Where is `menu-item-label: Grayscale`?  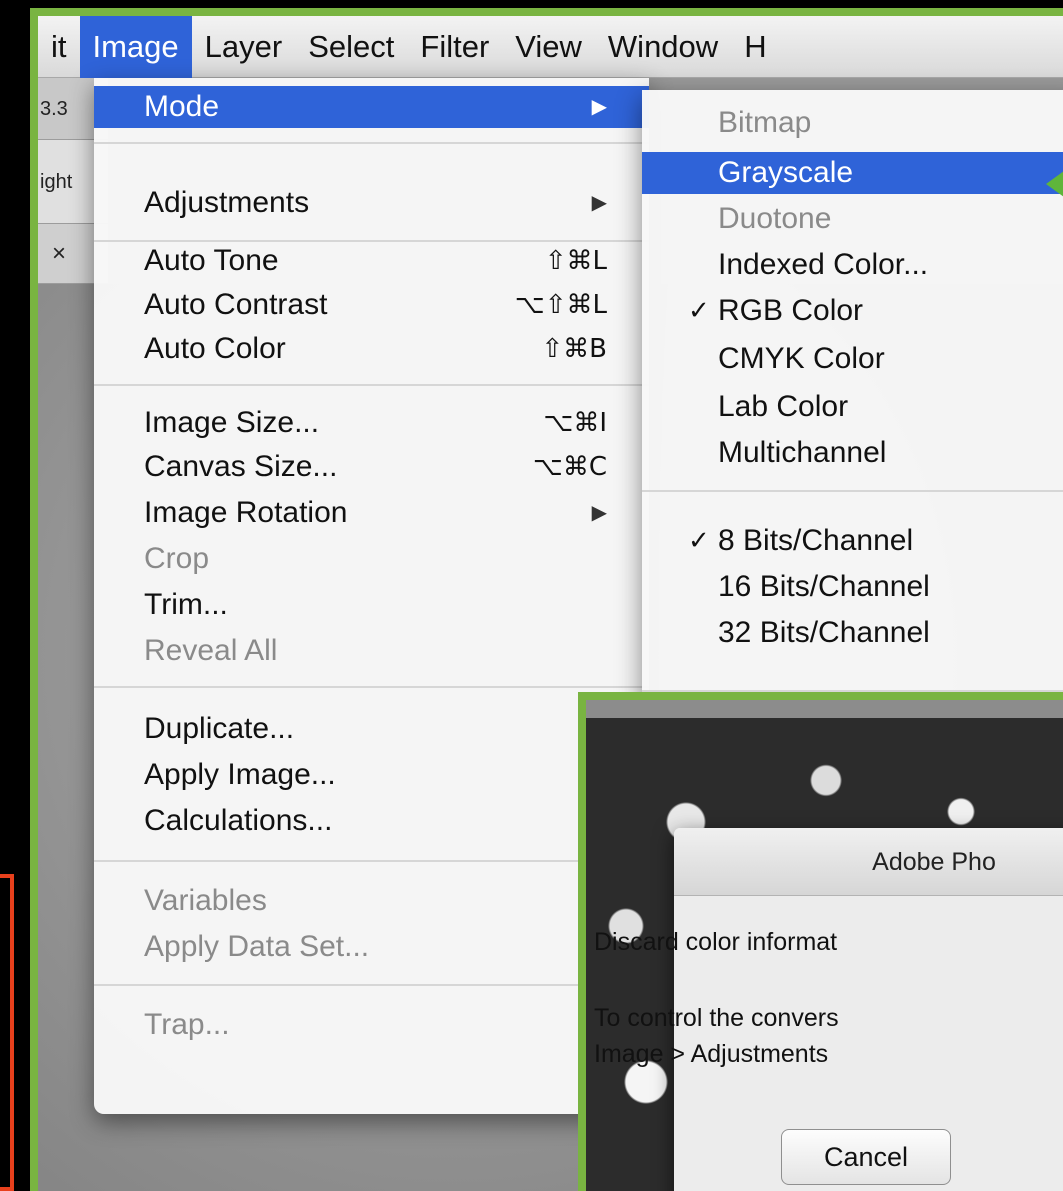 menu-item-label: Grayscale is located at coordinates (786, 172).